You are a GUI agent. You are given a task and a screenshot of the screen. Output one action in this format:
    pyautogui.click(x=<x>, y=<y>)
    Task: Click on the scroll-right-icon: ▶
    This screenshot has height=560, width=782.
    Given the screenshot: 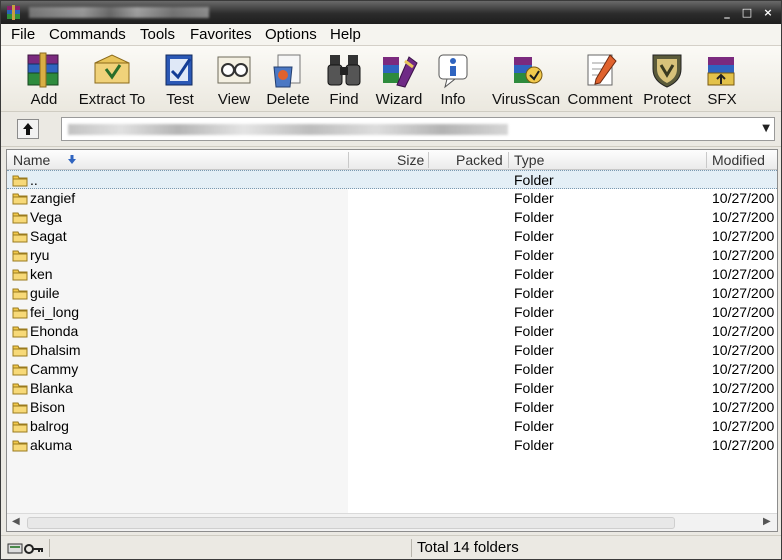 What is the action you would take?
    pyautogui.click(x=767, y=521)
    